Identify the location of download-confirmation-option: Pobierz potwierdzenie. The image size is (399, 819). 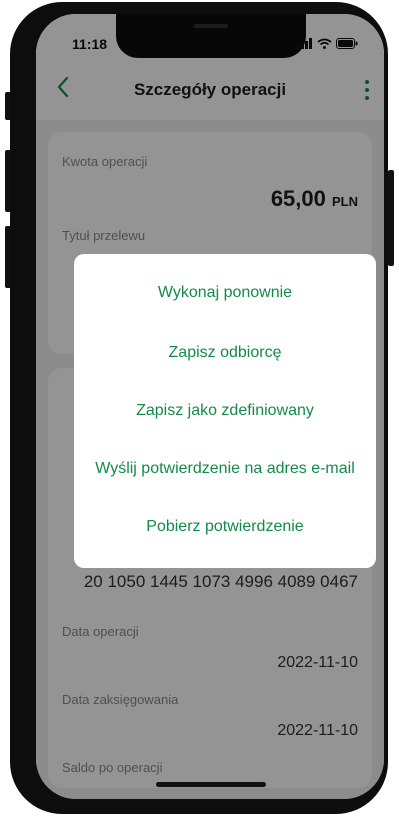
(225, 527).